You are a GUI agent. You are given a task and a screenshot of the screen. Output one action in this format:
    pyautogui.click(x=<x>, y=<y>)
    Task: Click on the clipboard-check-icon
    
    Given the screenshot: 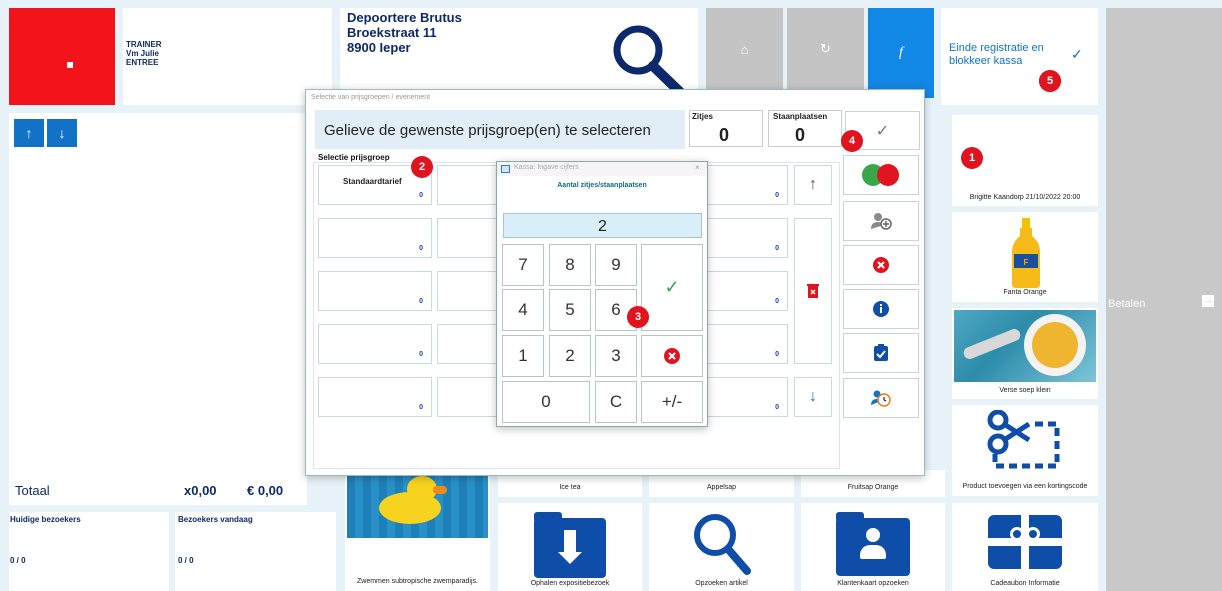 What is the action you would take?
    pyautogui.click(x=881, y=352)
    